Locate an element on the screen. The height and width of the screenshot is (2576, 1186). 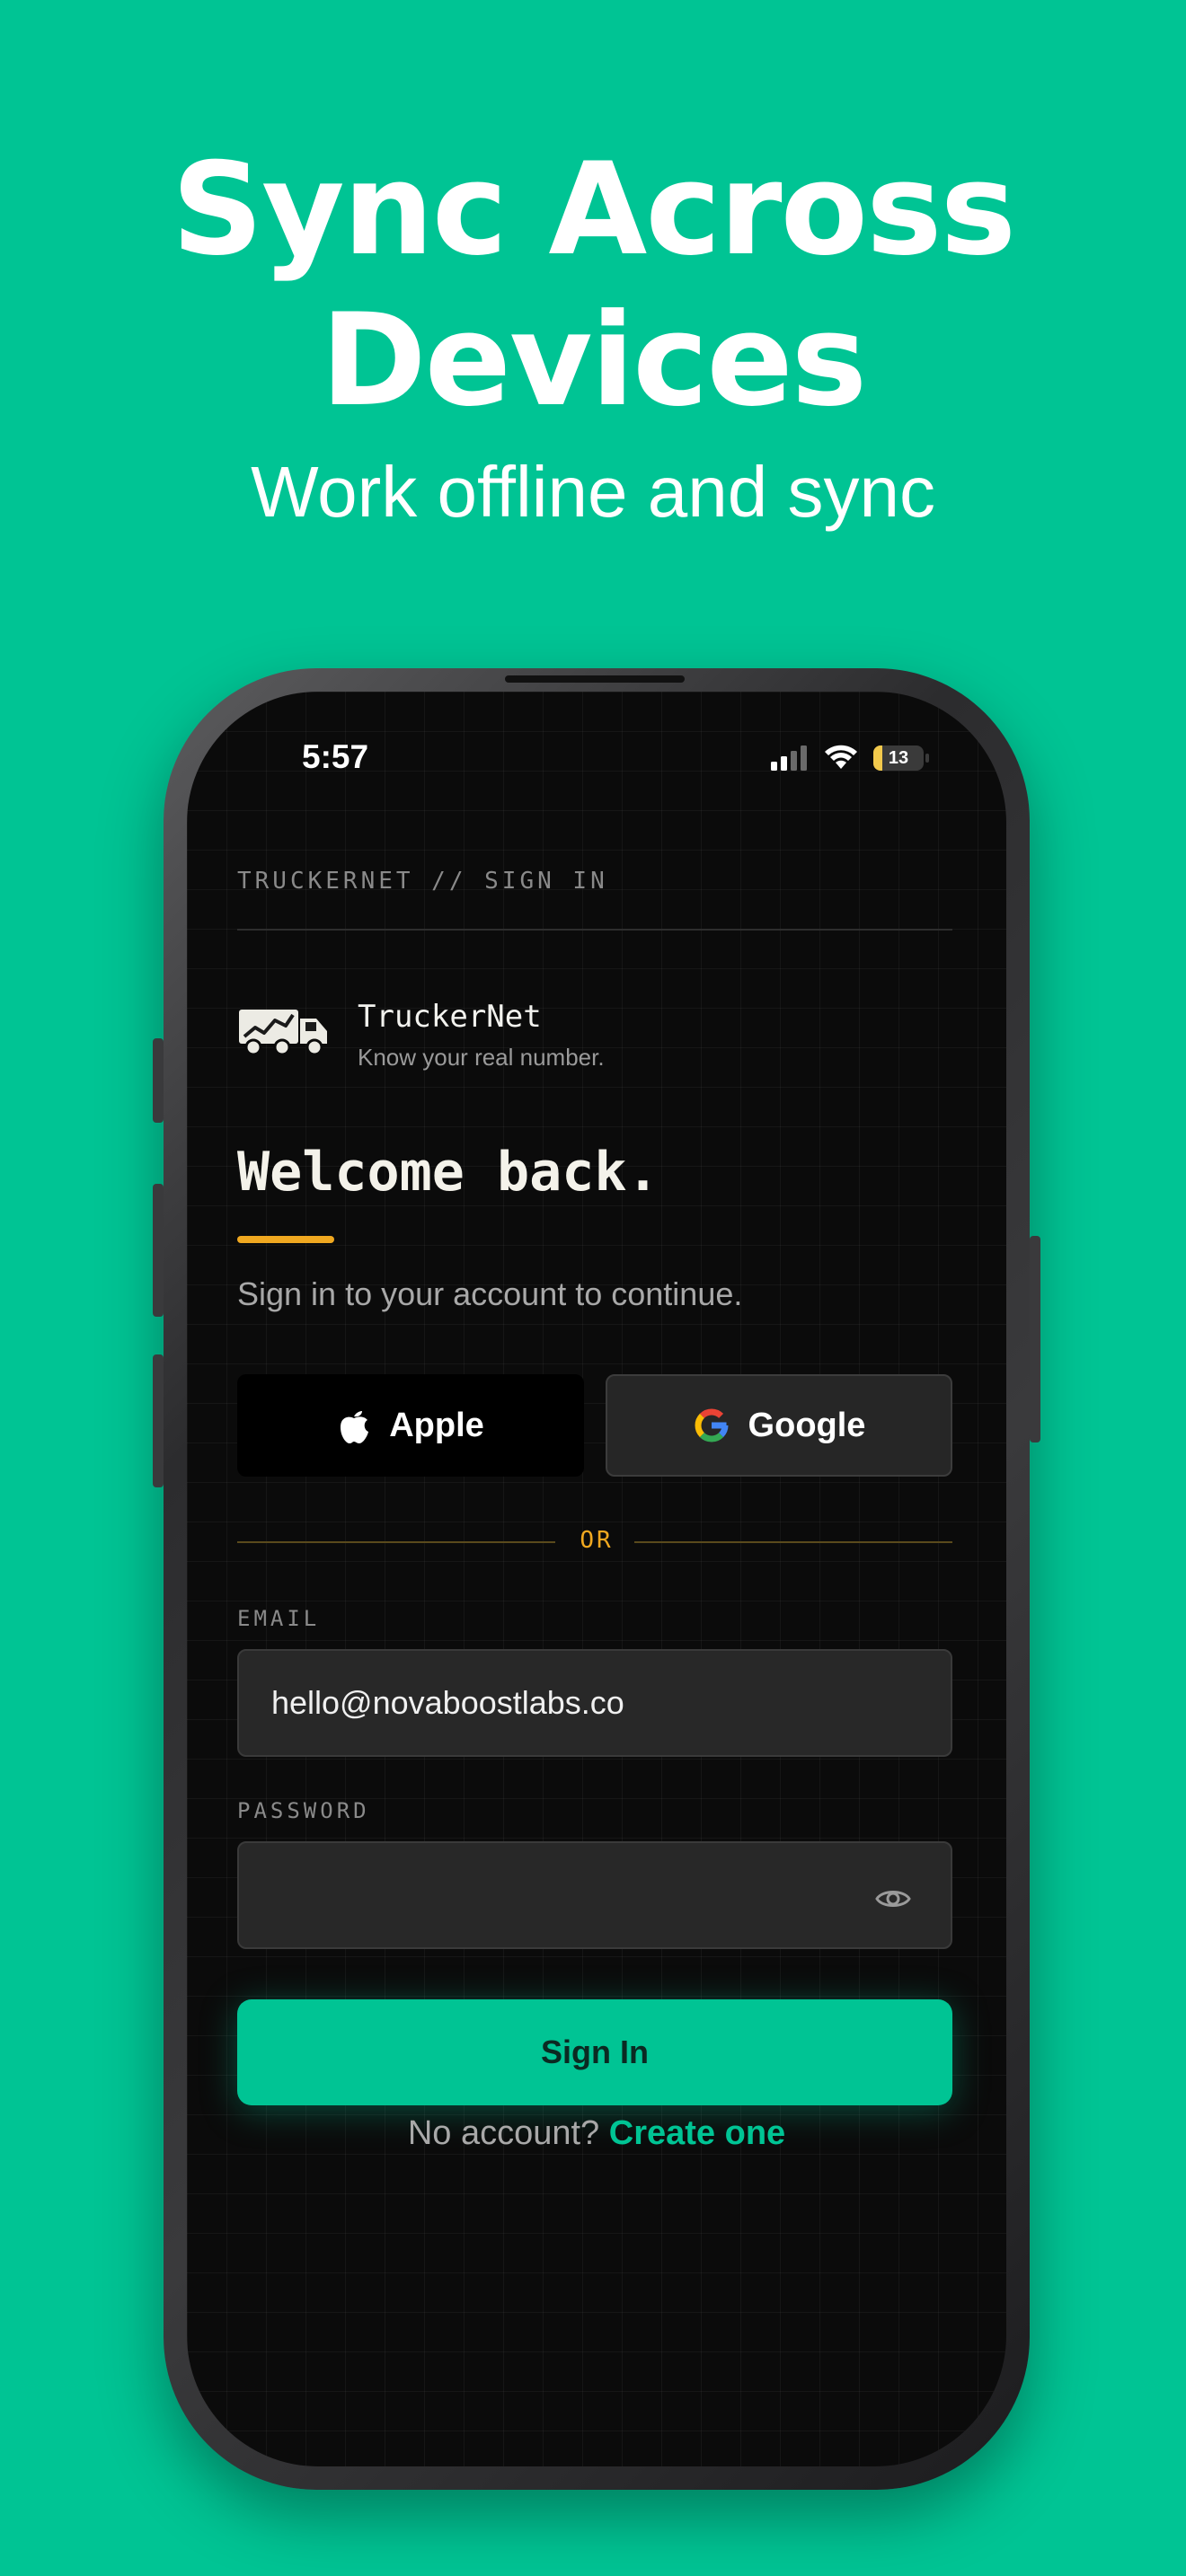
lead-text: Sign in to your account to continue. is located at coordinates (490, 1293).